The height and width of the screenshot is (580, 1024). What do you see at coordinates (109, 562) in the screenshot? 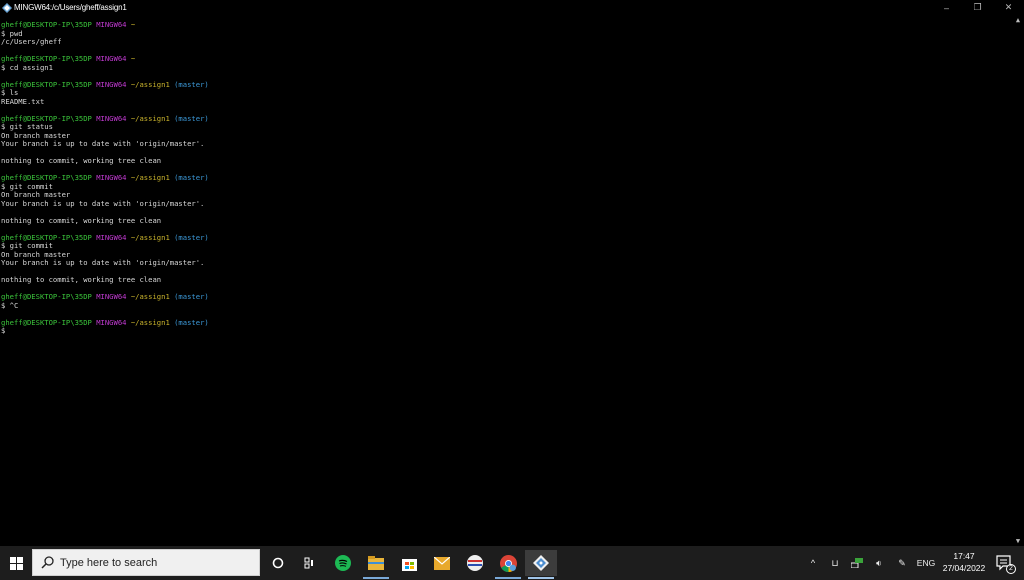
I see `search-placeholder: Type here to search` at bounding box center [109, 562].